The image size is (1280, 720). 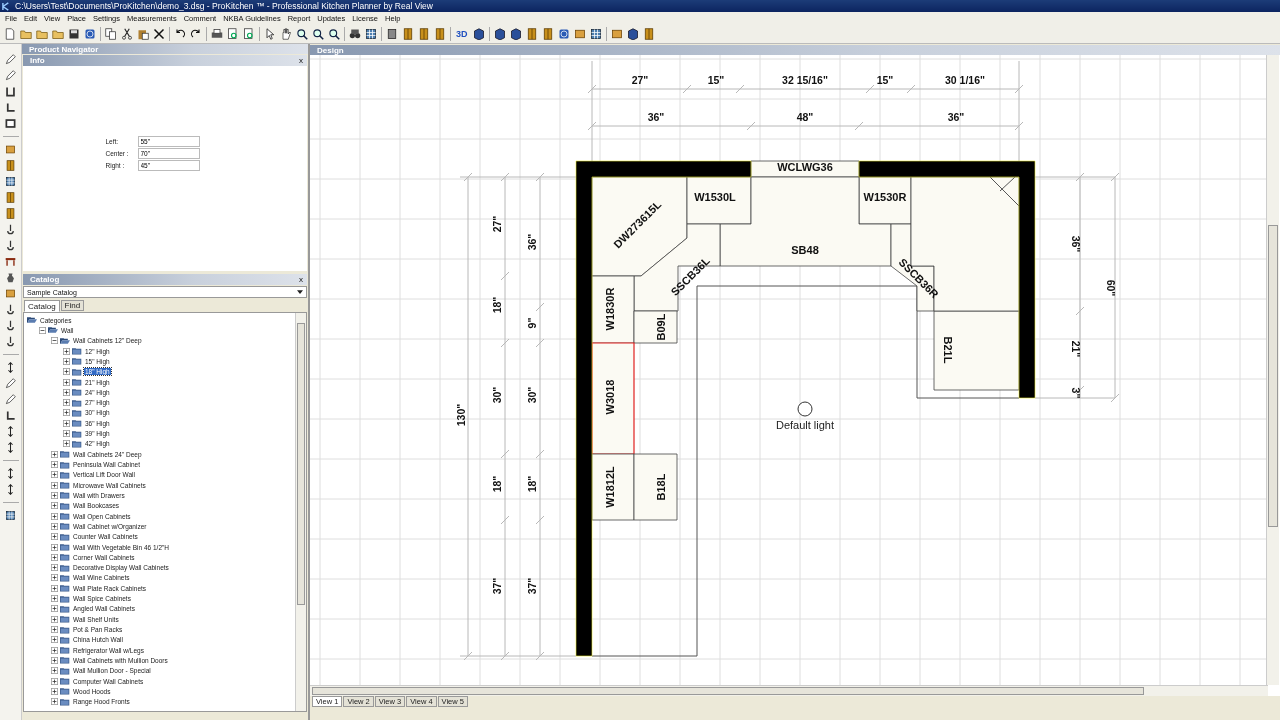 I want to click on pointer-icon, so click(x=270, y=33).